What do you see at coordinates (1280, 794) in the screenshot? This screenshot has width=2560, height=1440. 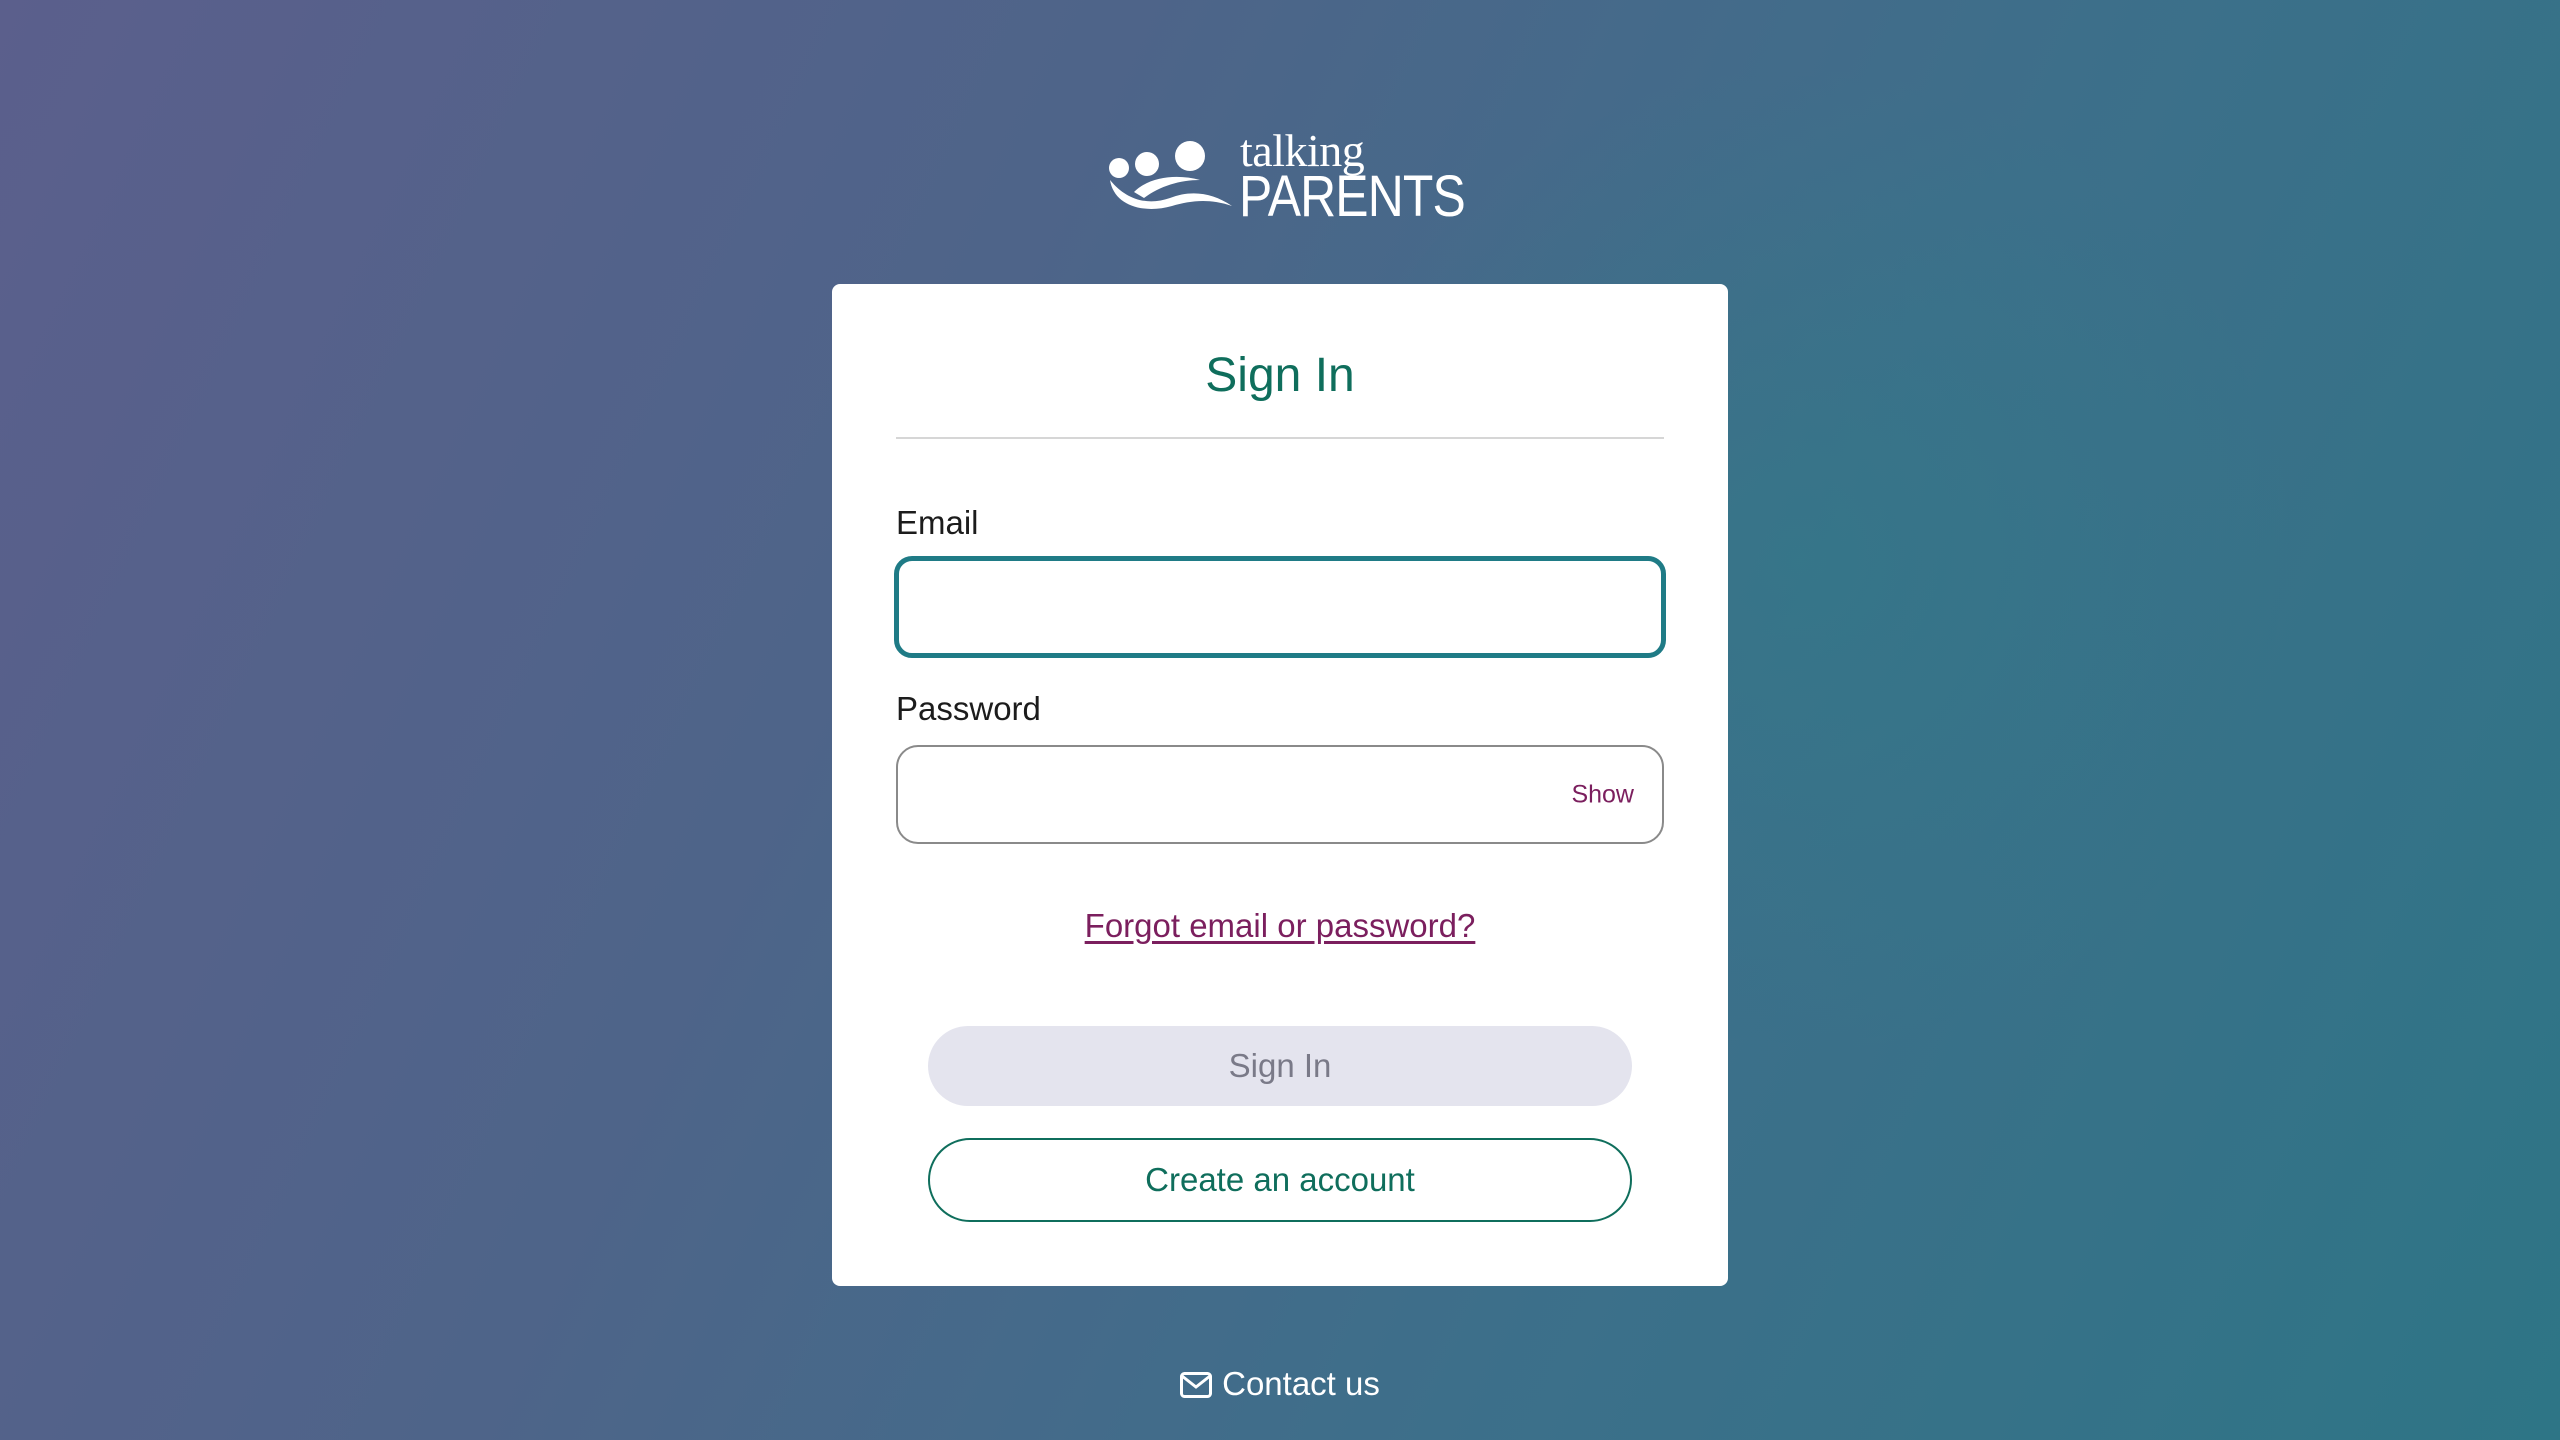 I see `password-field: Show` at bounding box center [1280, 794].